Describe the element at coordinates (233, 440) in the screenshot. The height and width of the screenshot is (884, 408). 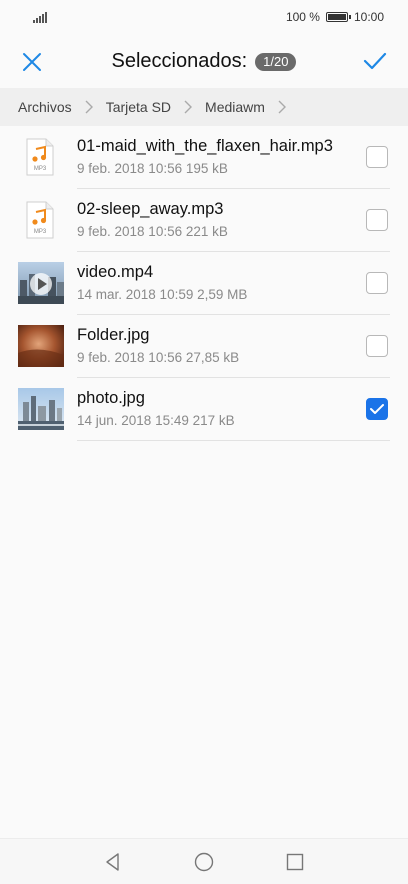
I see `divider` at that location.